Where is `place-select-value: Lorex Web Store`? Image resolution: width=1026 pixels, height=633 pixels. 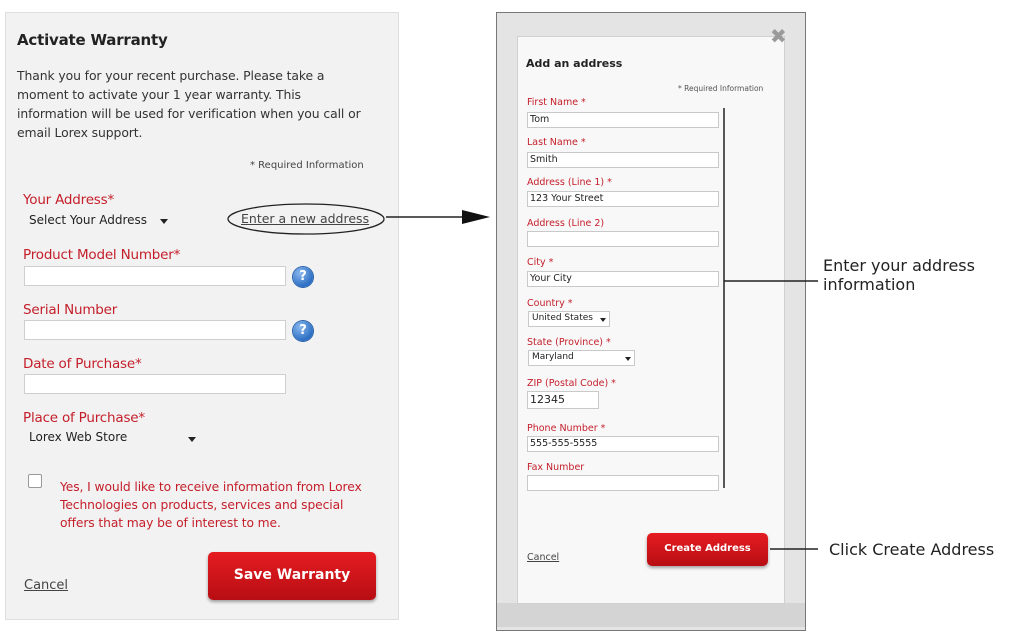
place-select-value: Lorex Web Store is located at coordinates (78, 437).